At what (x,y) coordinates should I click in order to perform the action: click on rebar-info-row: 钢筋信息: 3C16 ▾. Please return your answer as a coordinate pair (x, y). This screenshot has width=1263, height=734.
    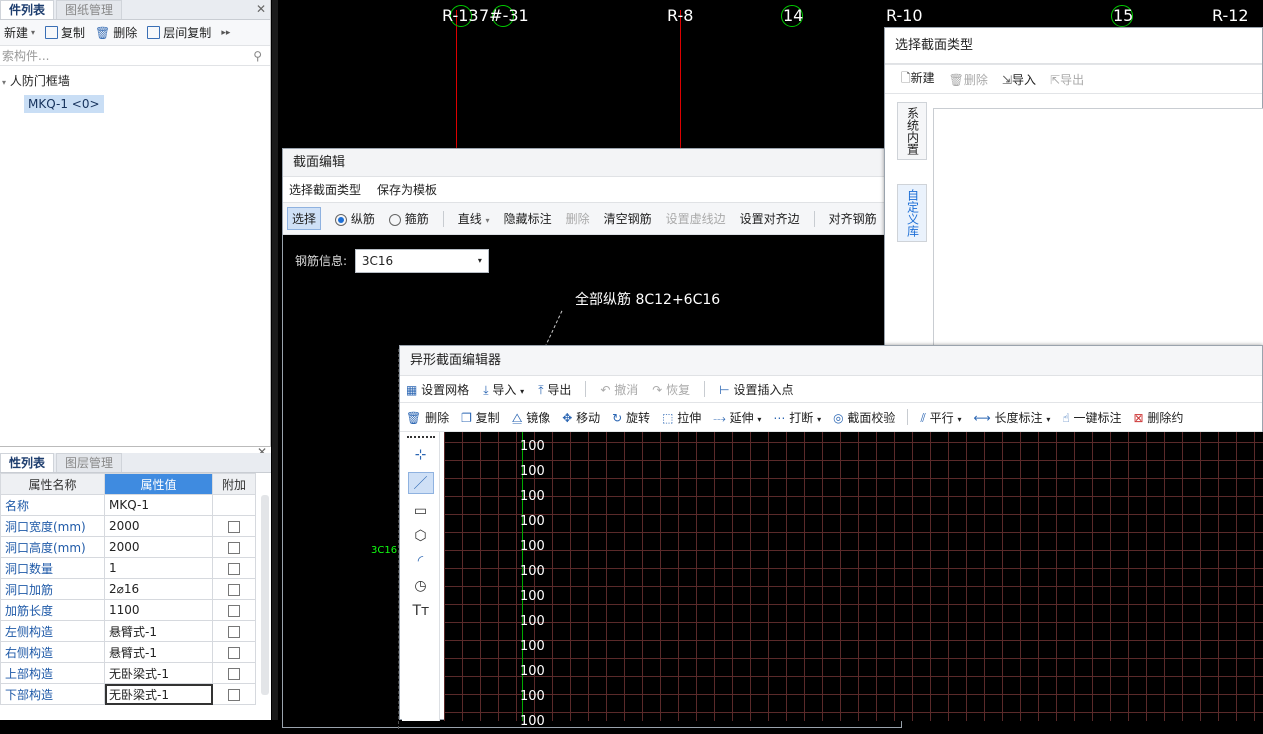
    Looking at the image, I should click on (392, 261).